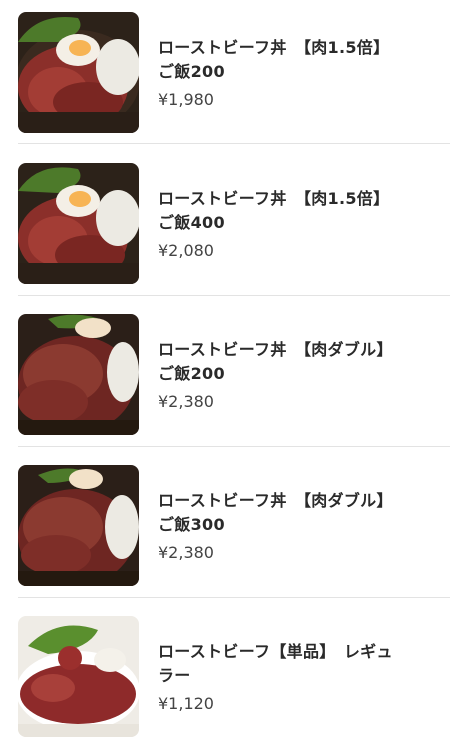 The width and height of the screenshot is (450, 749). What do you see at coordinates (280, 512) in the screenshot?
I see `item-name: ローストビーフ丼 【肉ダブル】 ご飯300` at bounding box center [280, 512].